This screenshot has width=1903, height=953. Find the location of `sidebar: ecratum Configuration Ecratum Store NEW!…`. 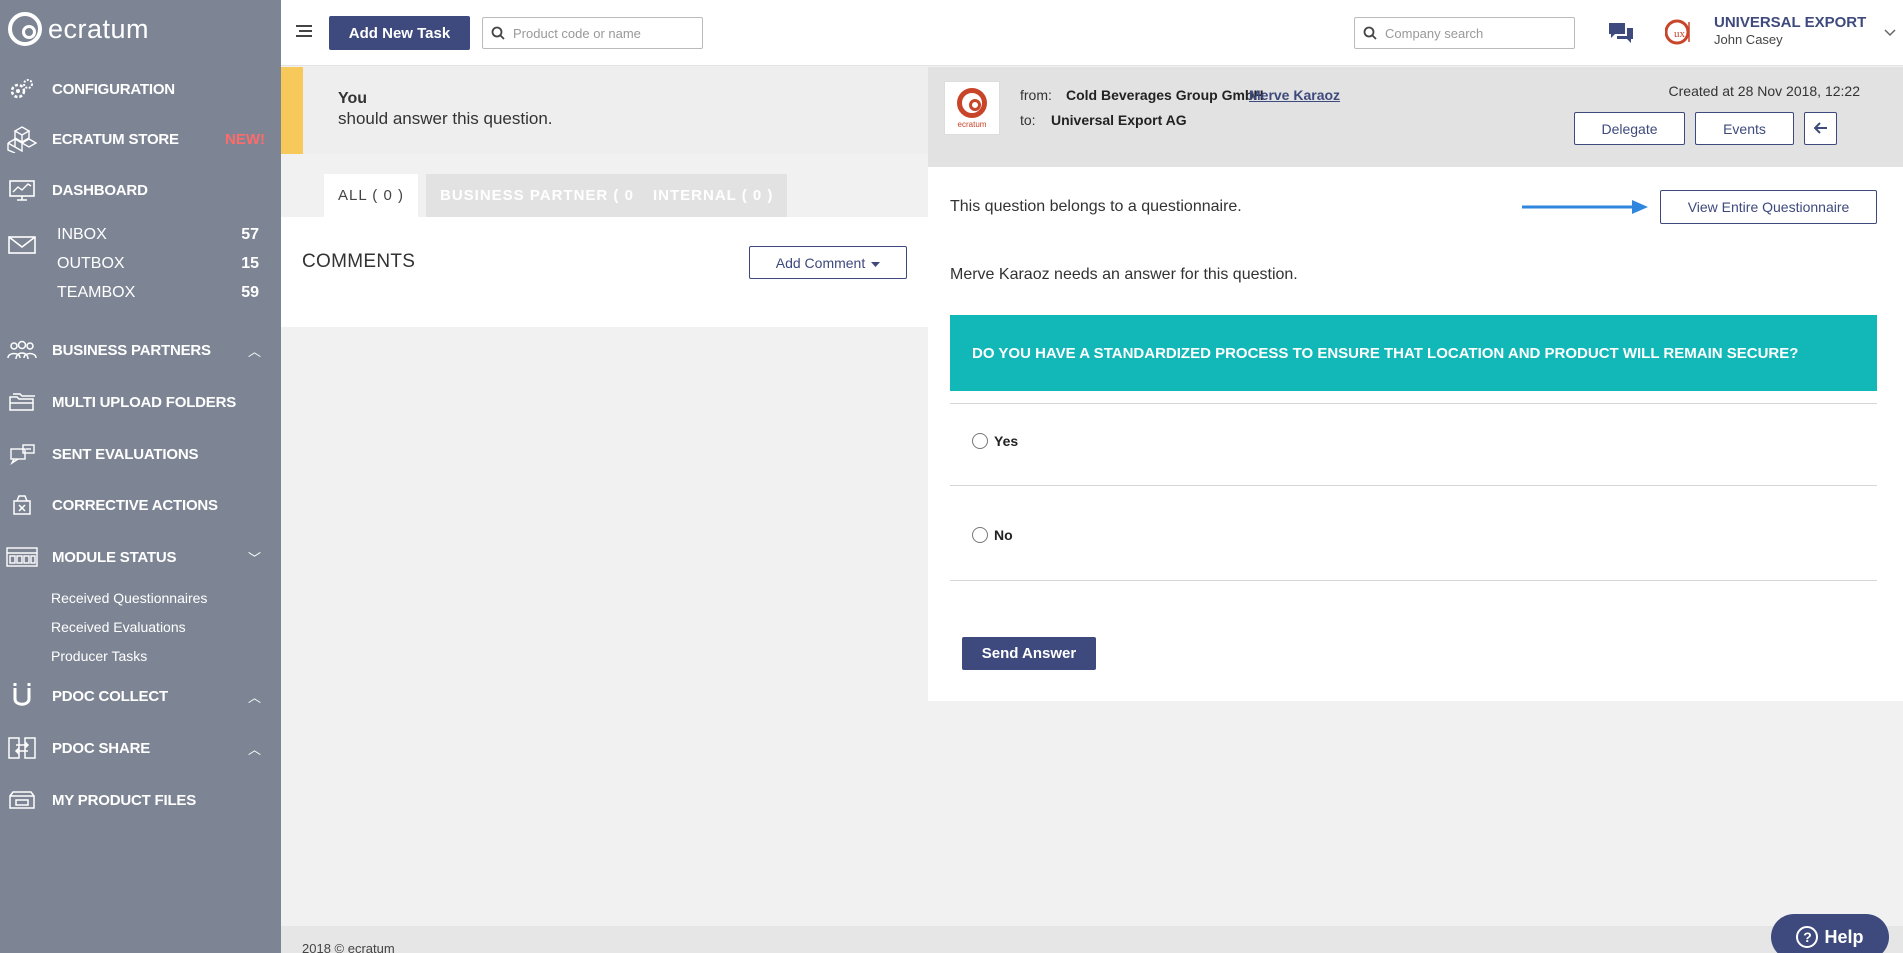

sidebar: ecratum Configuration Ecratum Store NEW!… is located at coordinates (140, 476).